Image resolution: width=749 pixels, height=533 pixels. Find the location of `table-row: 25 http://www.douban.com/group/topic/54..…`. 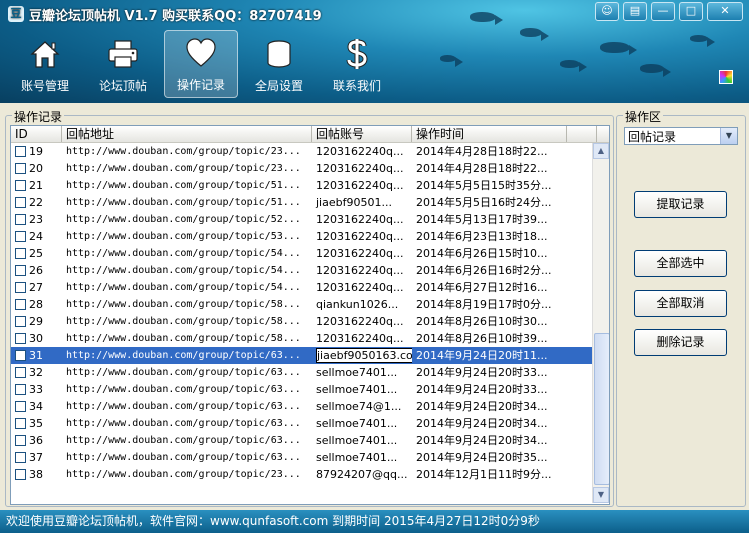

table-row: 25 http://www.douban.com/group/topic/54..… is located at coordinates (310, 253).